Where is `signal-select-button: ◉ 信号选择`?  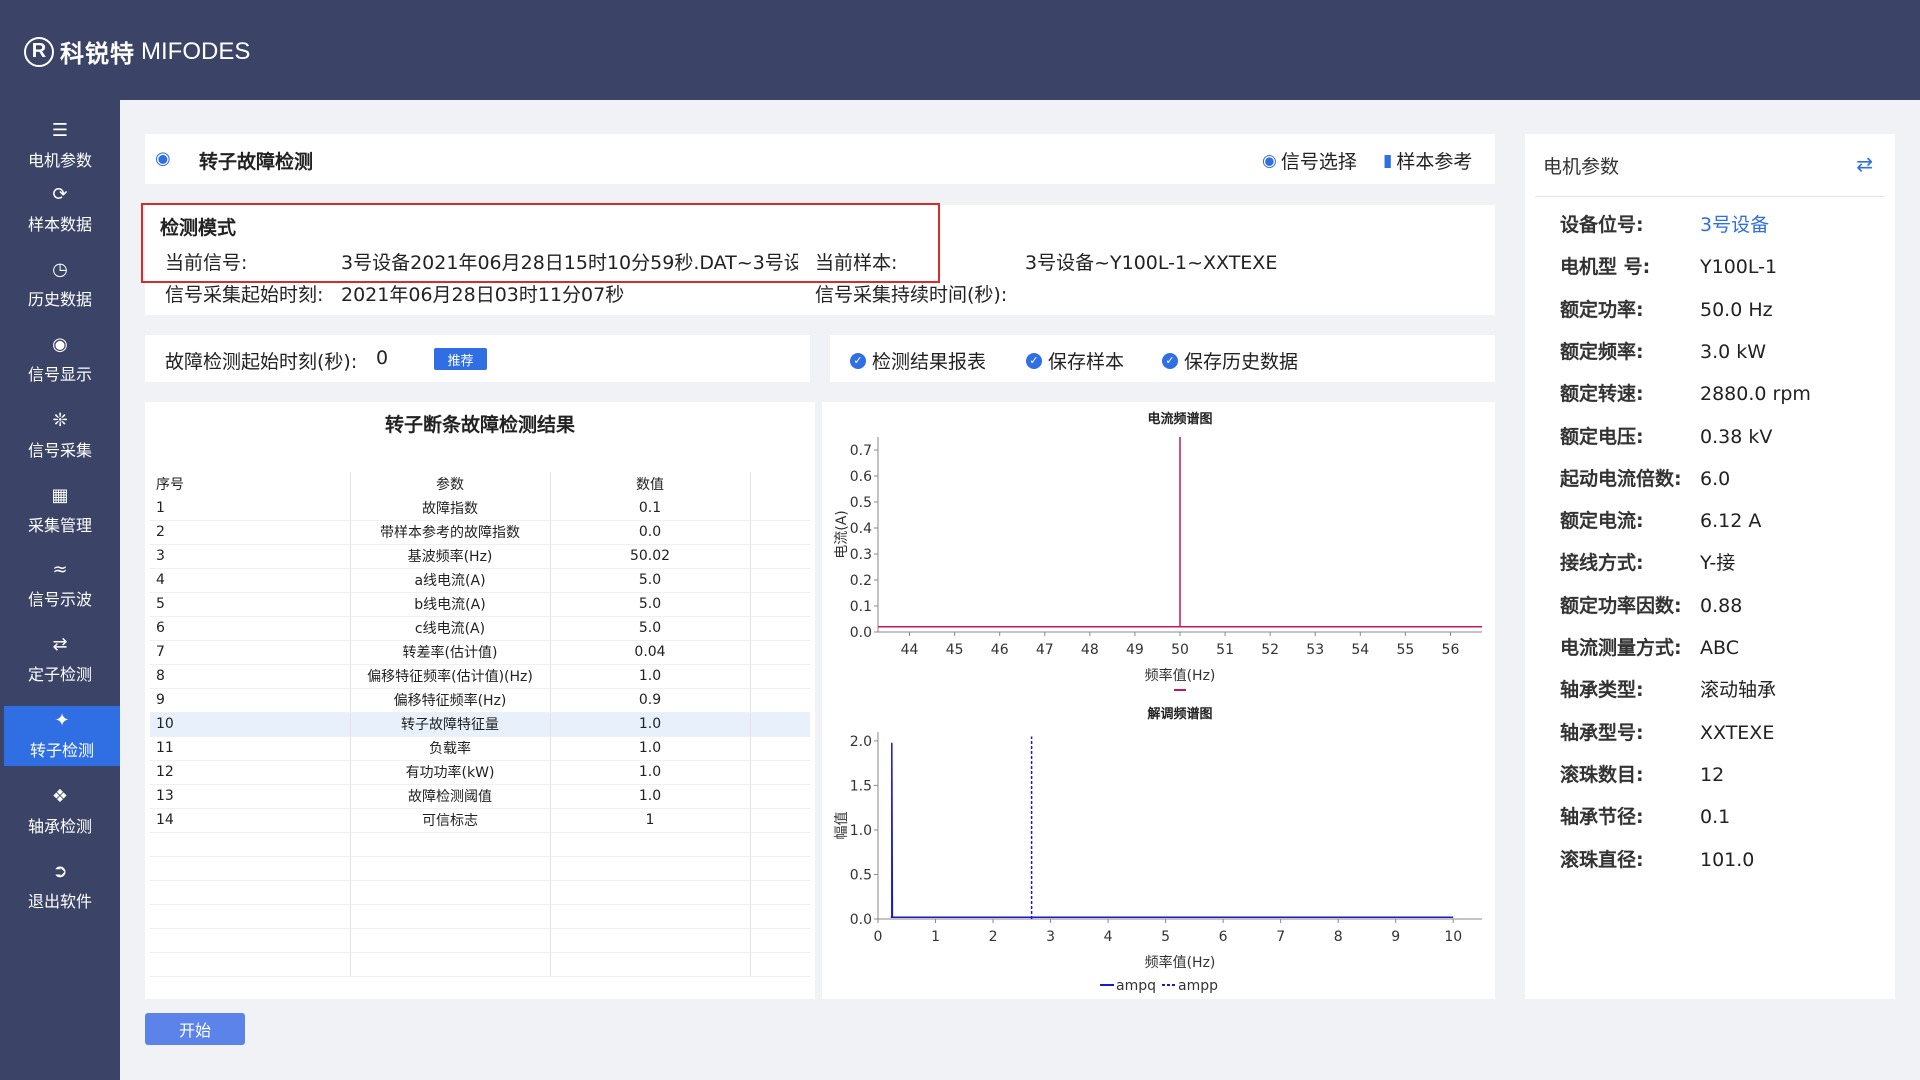
signal-select-button: ◉ 信号选择 is located at coordinates (1309, 160).